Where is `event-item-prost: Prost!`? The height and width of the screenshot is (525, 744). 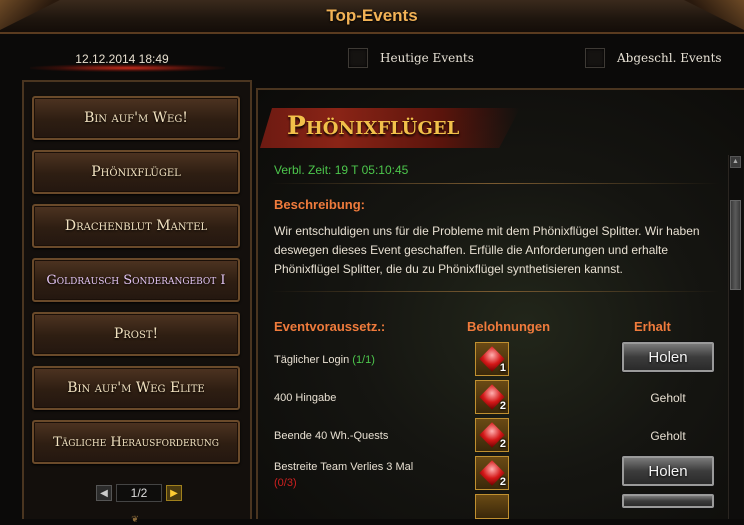
event-item-prost: Prost! is located at coordinates (136, 334).